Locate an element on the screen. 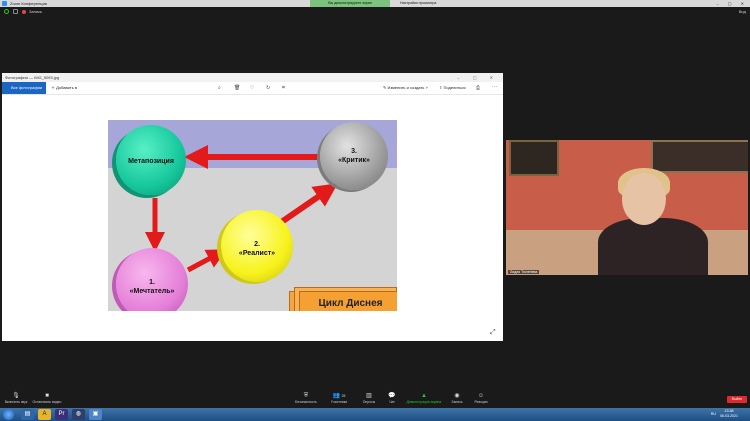  chrome-taskbar-icon: ◍ is located at coordinates (78, 414).